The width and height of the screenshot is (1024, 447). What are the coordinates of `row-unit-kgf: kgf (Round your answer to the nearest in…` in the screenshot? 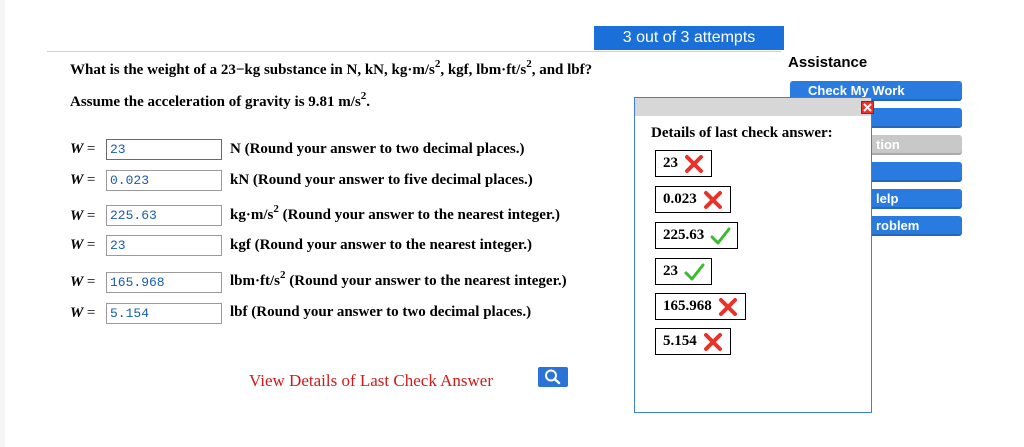 It's located at (381, 245).